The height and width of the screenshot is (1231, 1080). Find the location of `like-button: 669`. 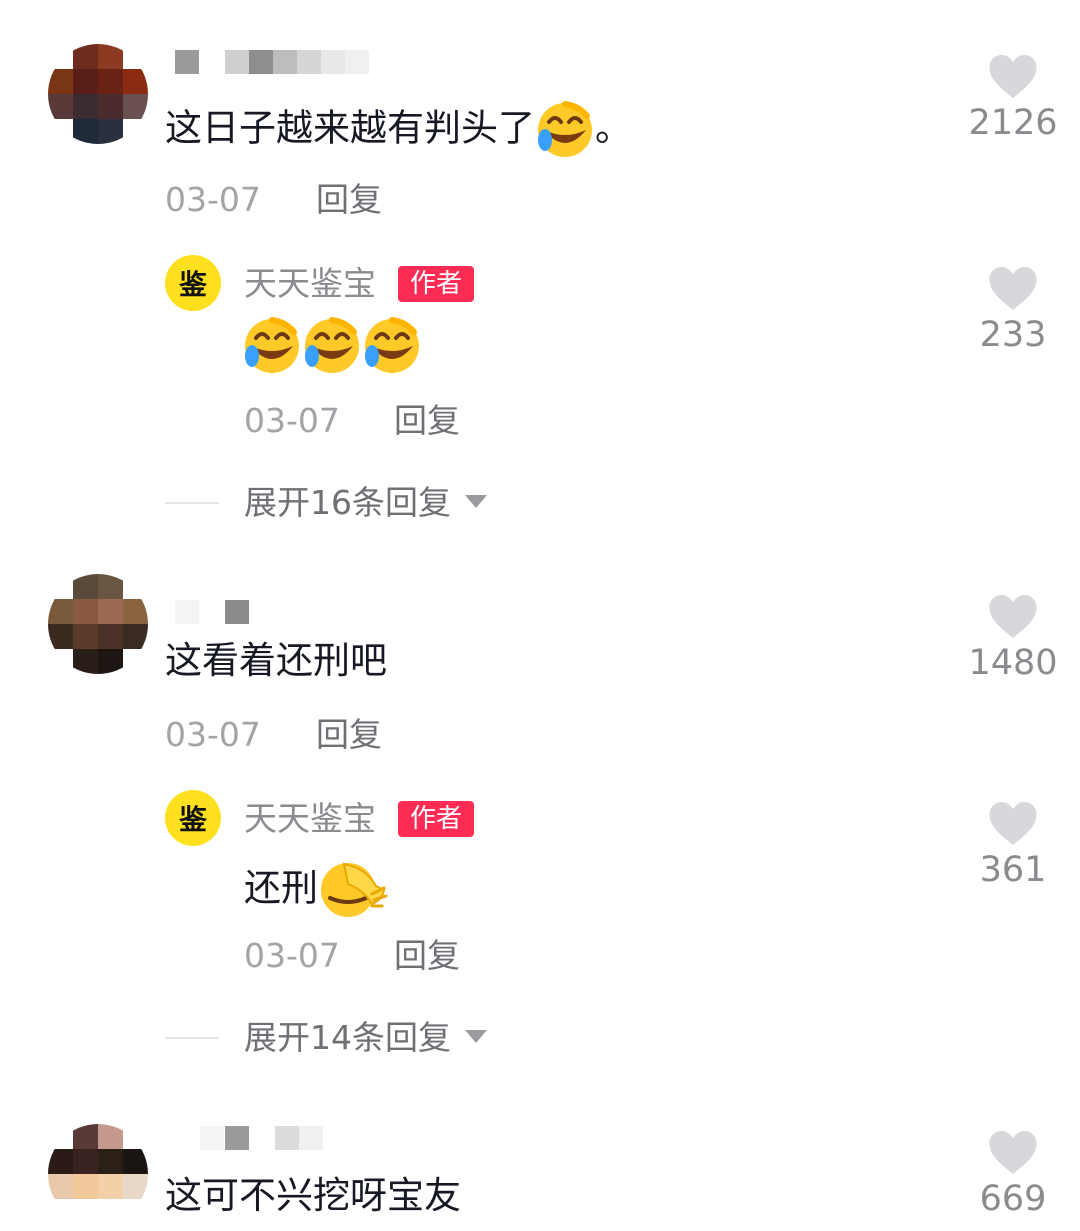

like-button: 669 is located at coordinates (1013, 1174).